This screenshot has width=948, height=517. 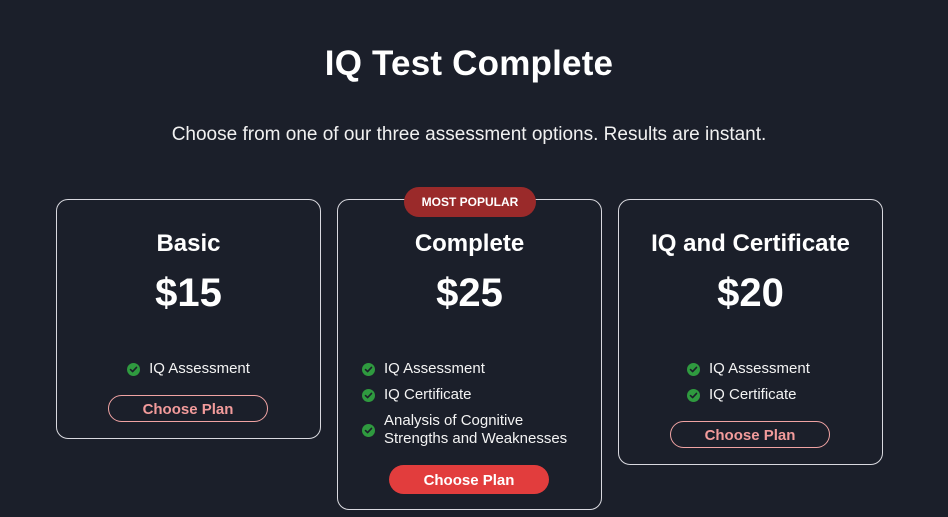 I want to click on plan-price: $20, so click(x=750, y=293).